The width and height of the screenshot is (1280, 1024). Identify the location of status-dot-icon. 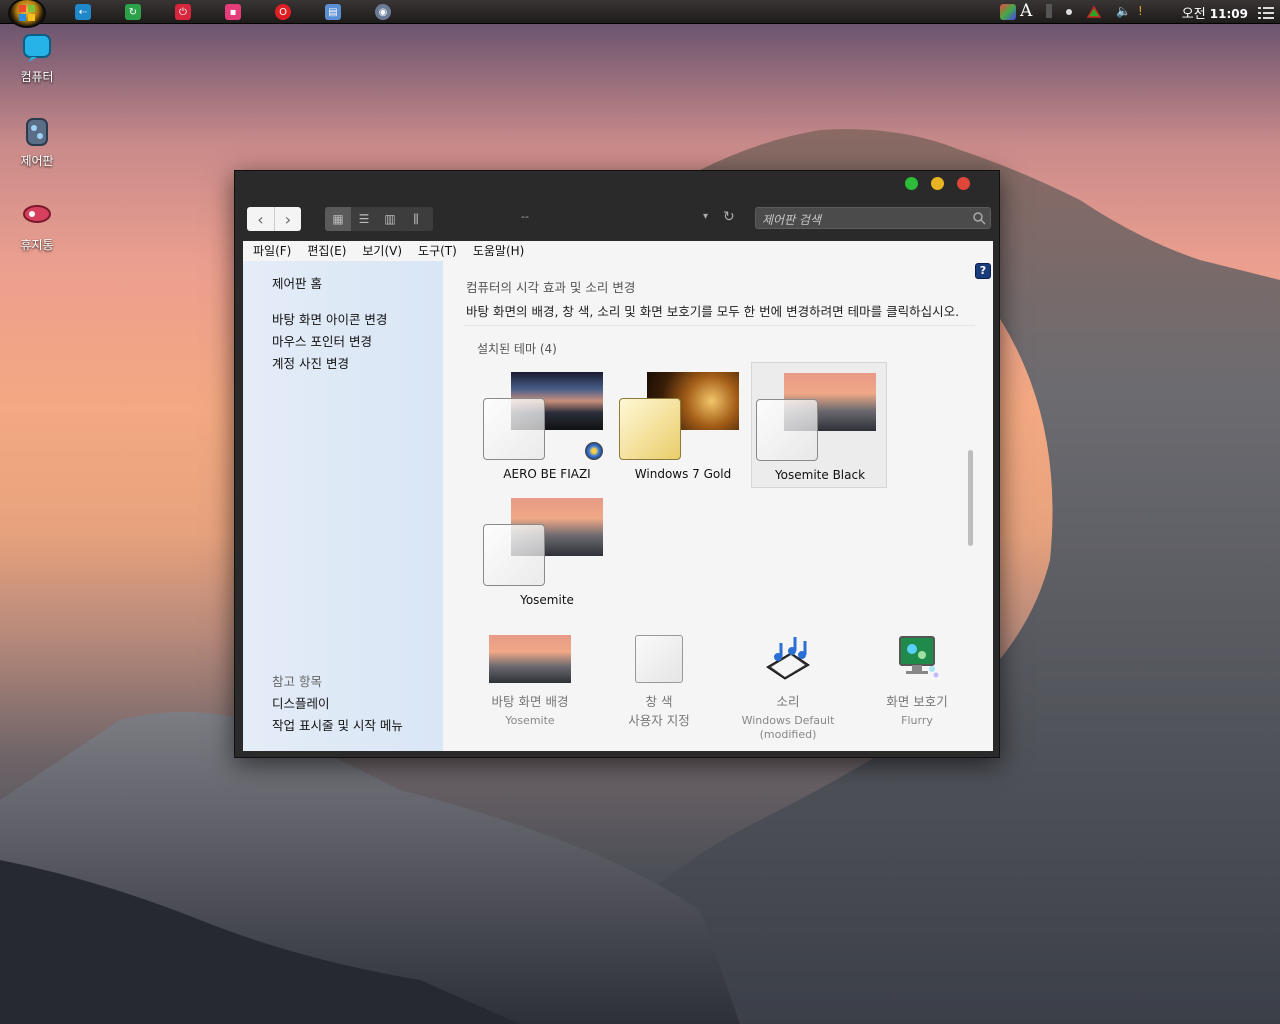
(1069, 12).